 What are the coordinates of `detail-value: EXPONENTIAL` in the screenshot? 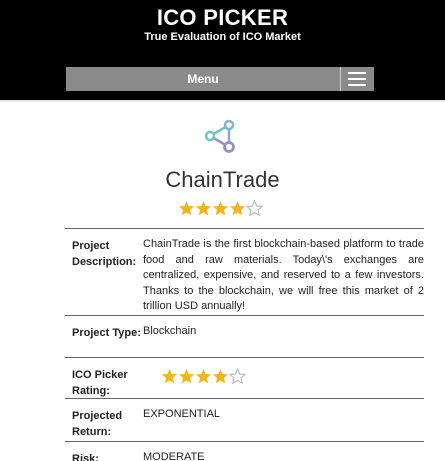 It's located at (182, 414).